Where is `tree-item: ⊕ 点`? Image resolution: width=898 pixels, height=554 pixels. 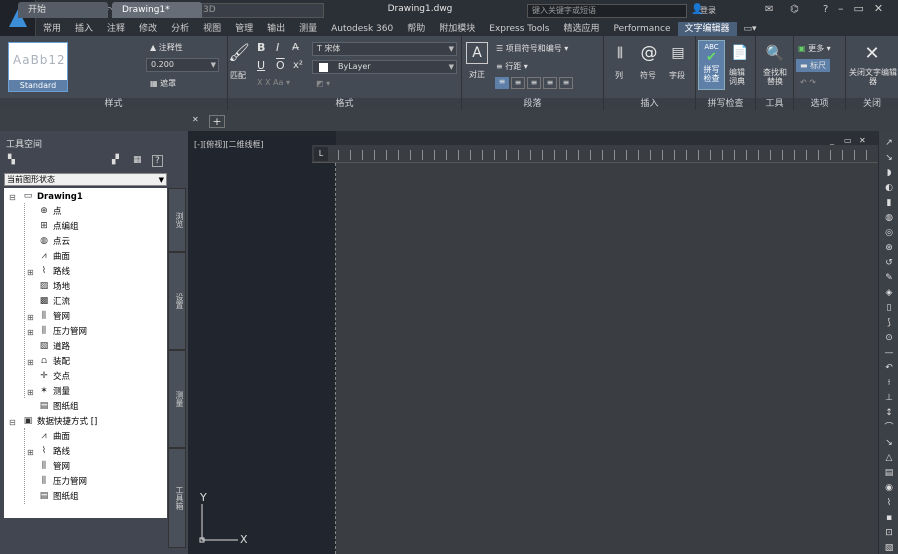
tree-item: ⊕ 点 is located at coordinates (49, 212).